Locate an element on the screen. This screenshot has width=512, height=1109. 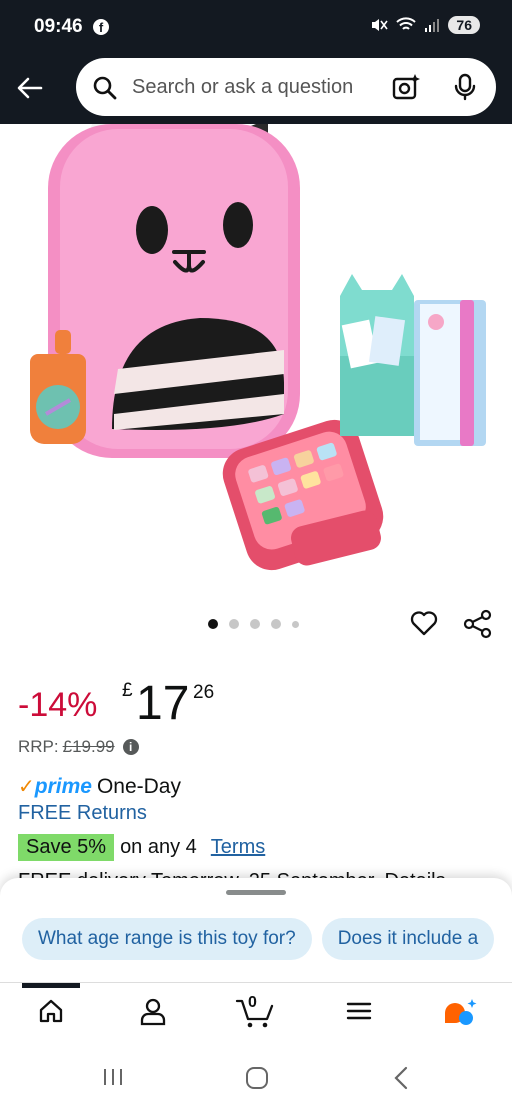
save-promo: Save 5% on any 4 Terms is located at coordinates (141, 847).